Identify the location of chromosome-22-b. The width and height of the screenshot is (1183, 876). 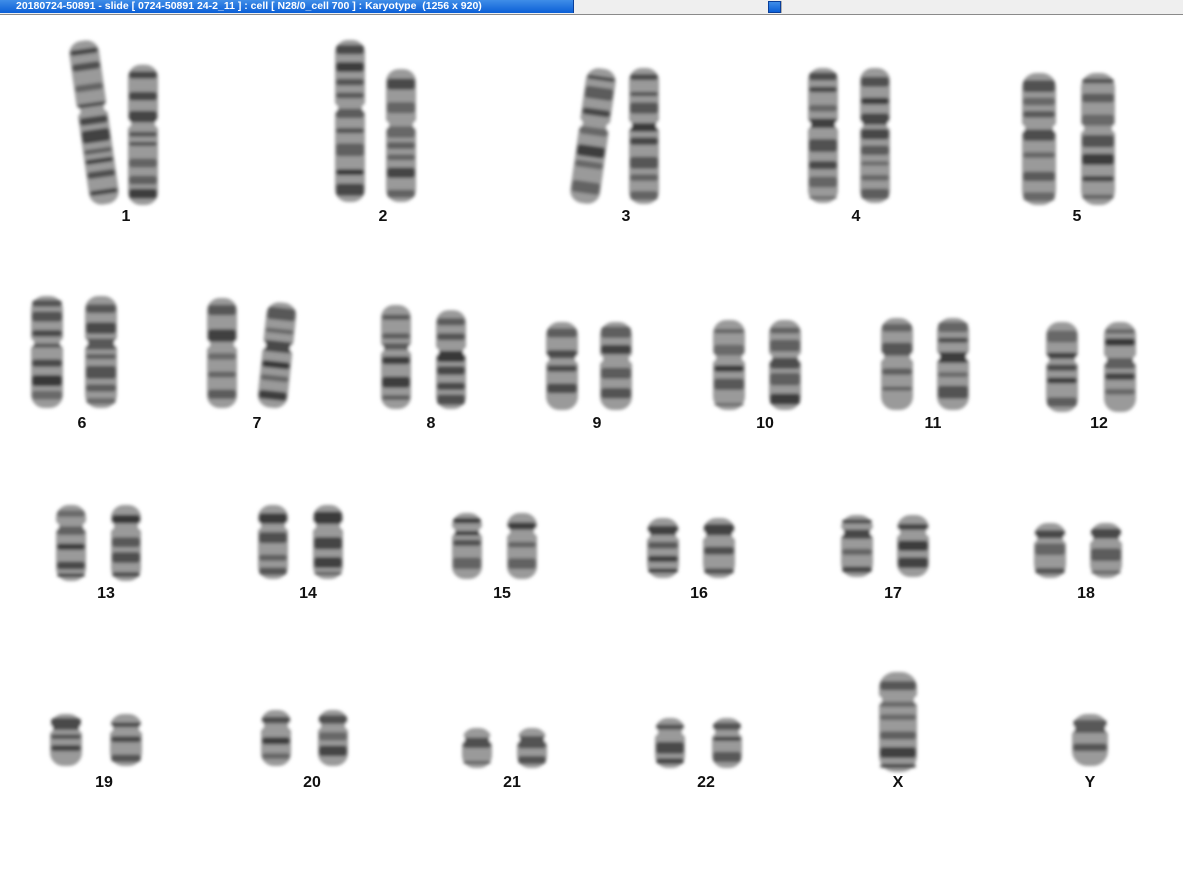
(727, 743).